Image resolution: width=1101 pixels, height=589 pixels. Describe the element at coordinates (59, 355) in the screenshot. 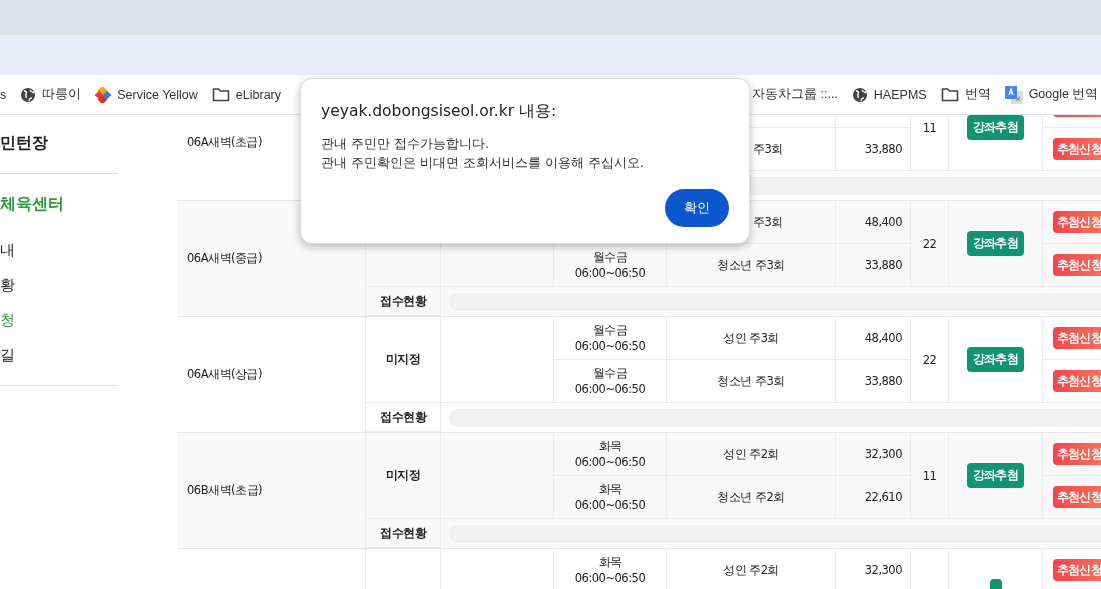

I see `sidebar-item: 길` at that location.